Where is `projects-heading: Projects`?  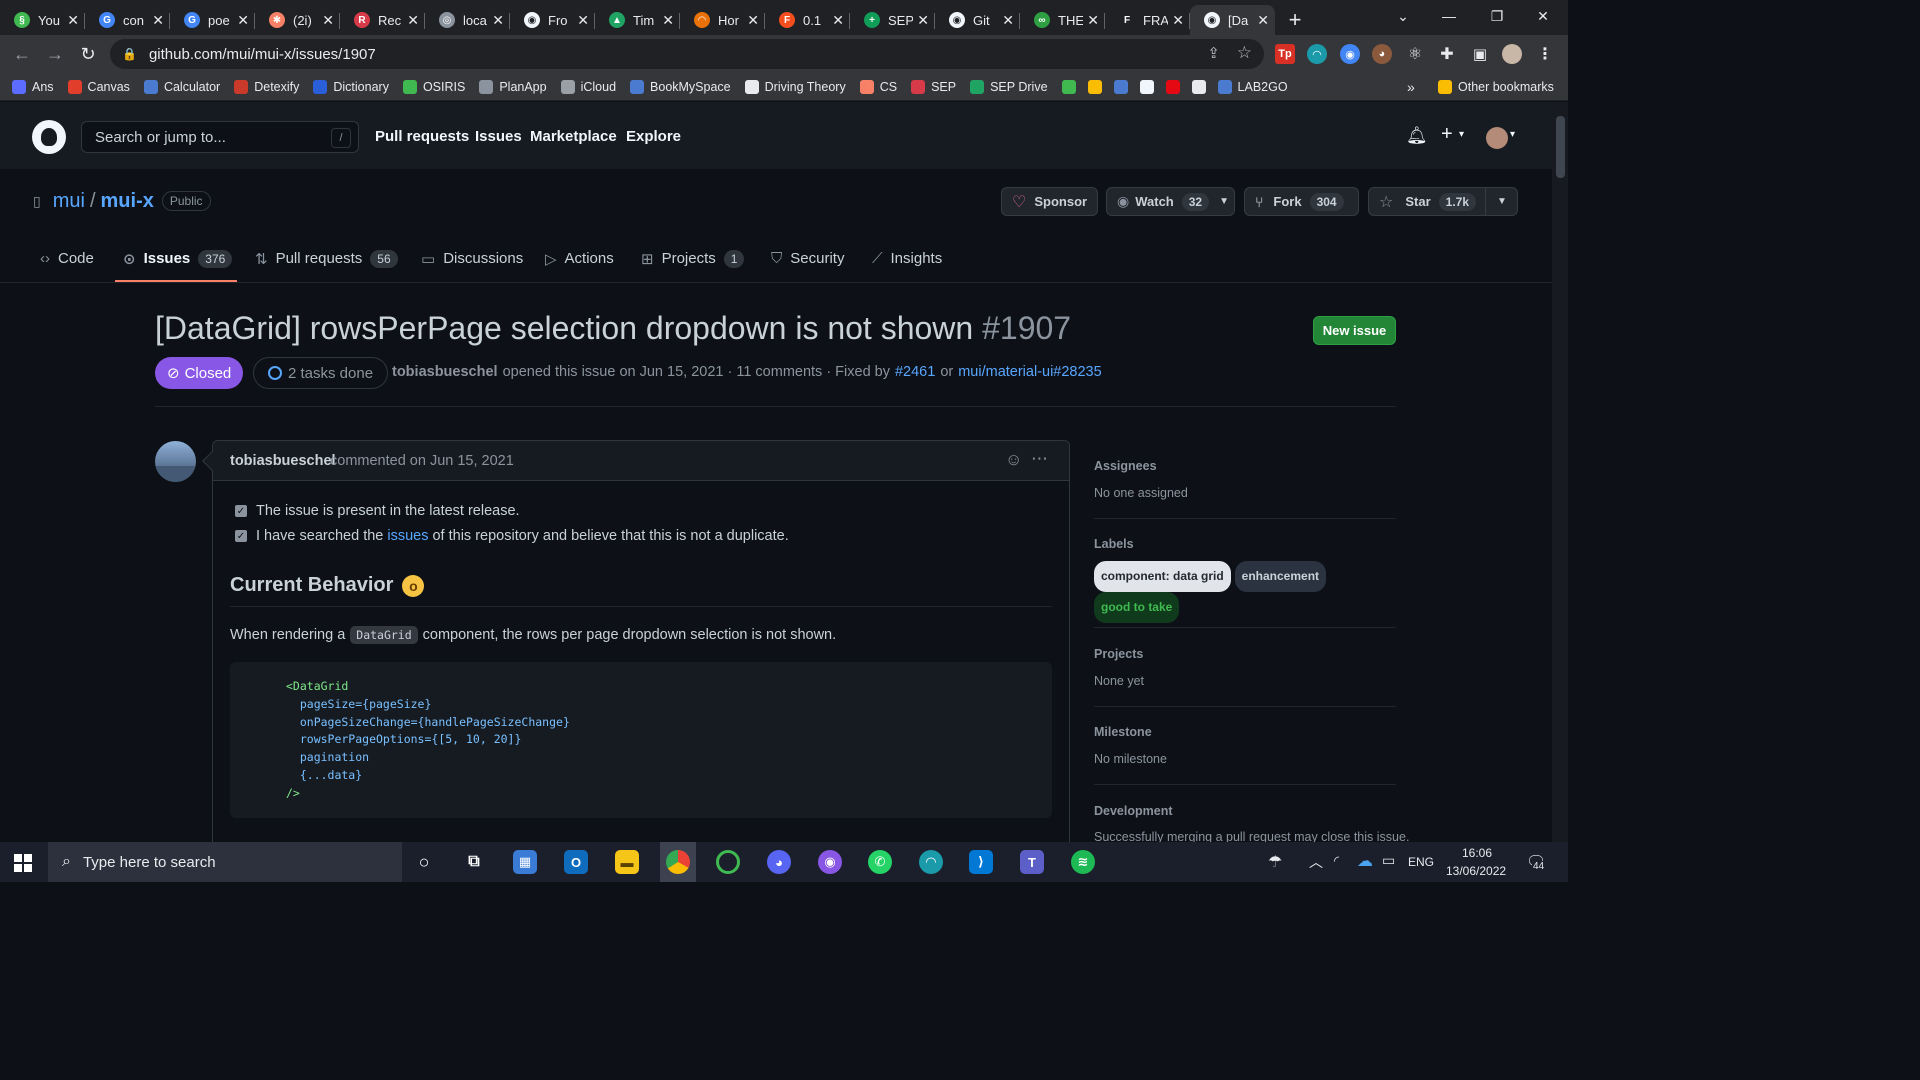
projects-heading: Projects is located at coordinates (1118, 654).